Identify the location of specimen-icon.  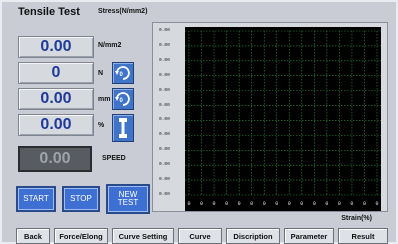
(123, 128).